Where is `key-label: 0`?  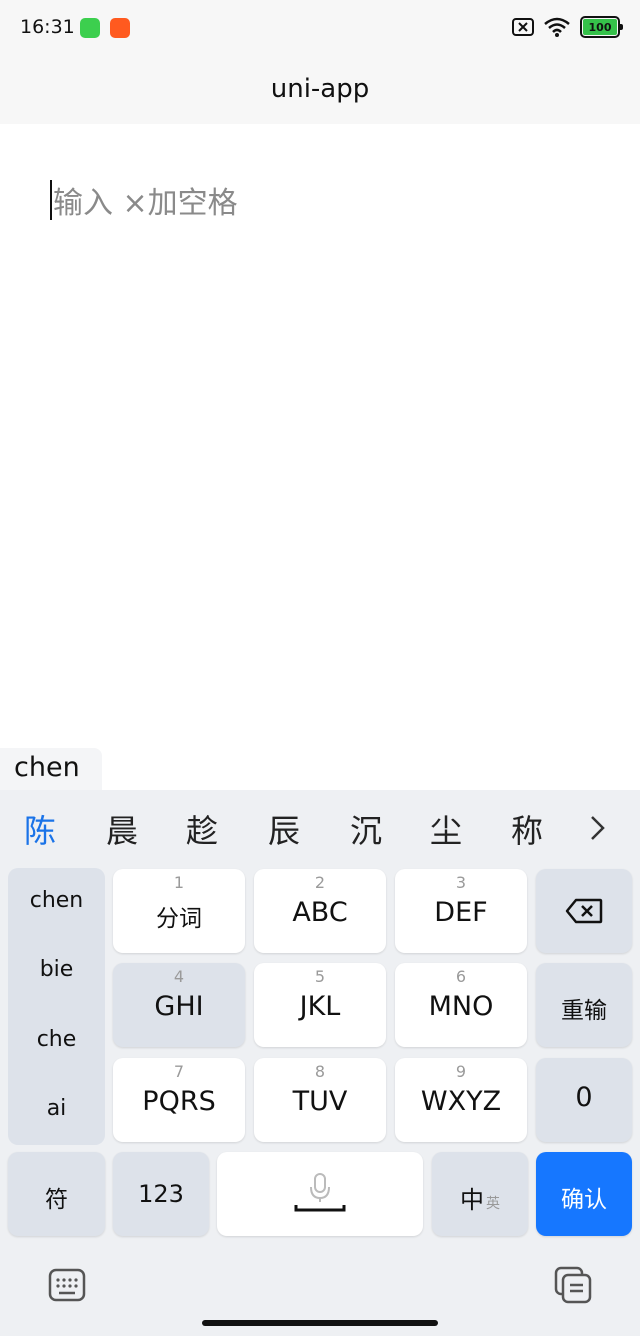 key-label: 0 is located at coordinates (584, 1097).